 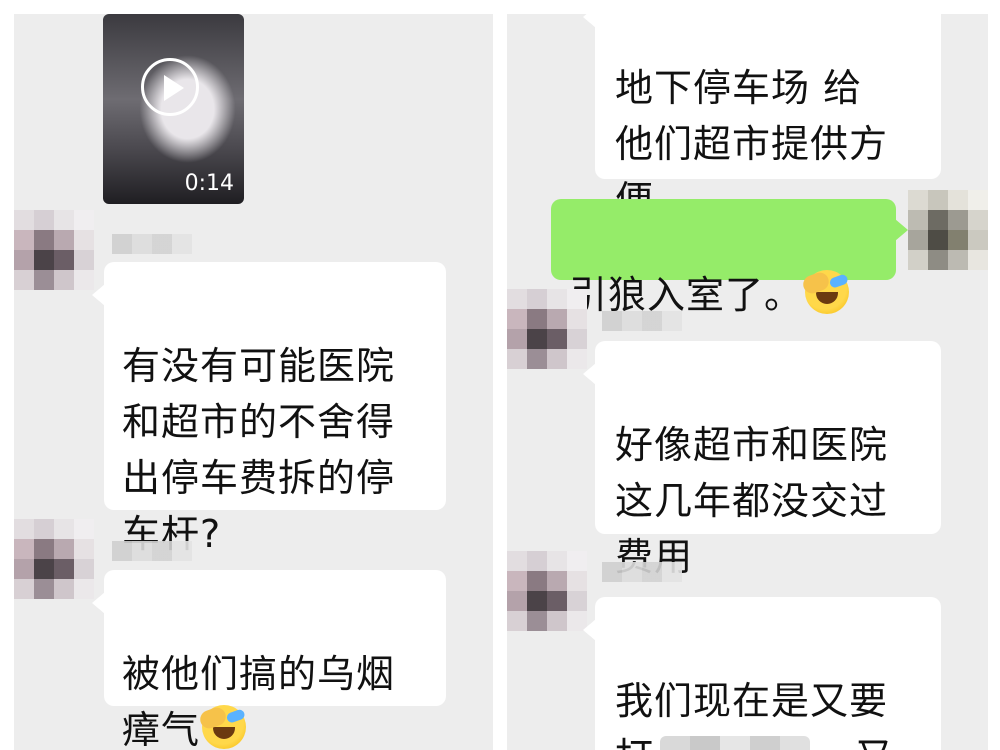 I want to click on message-bubble-outgoing: 引狼入室了。, so click(x=729, y=258).